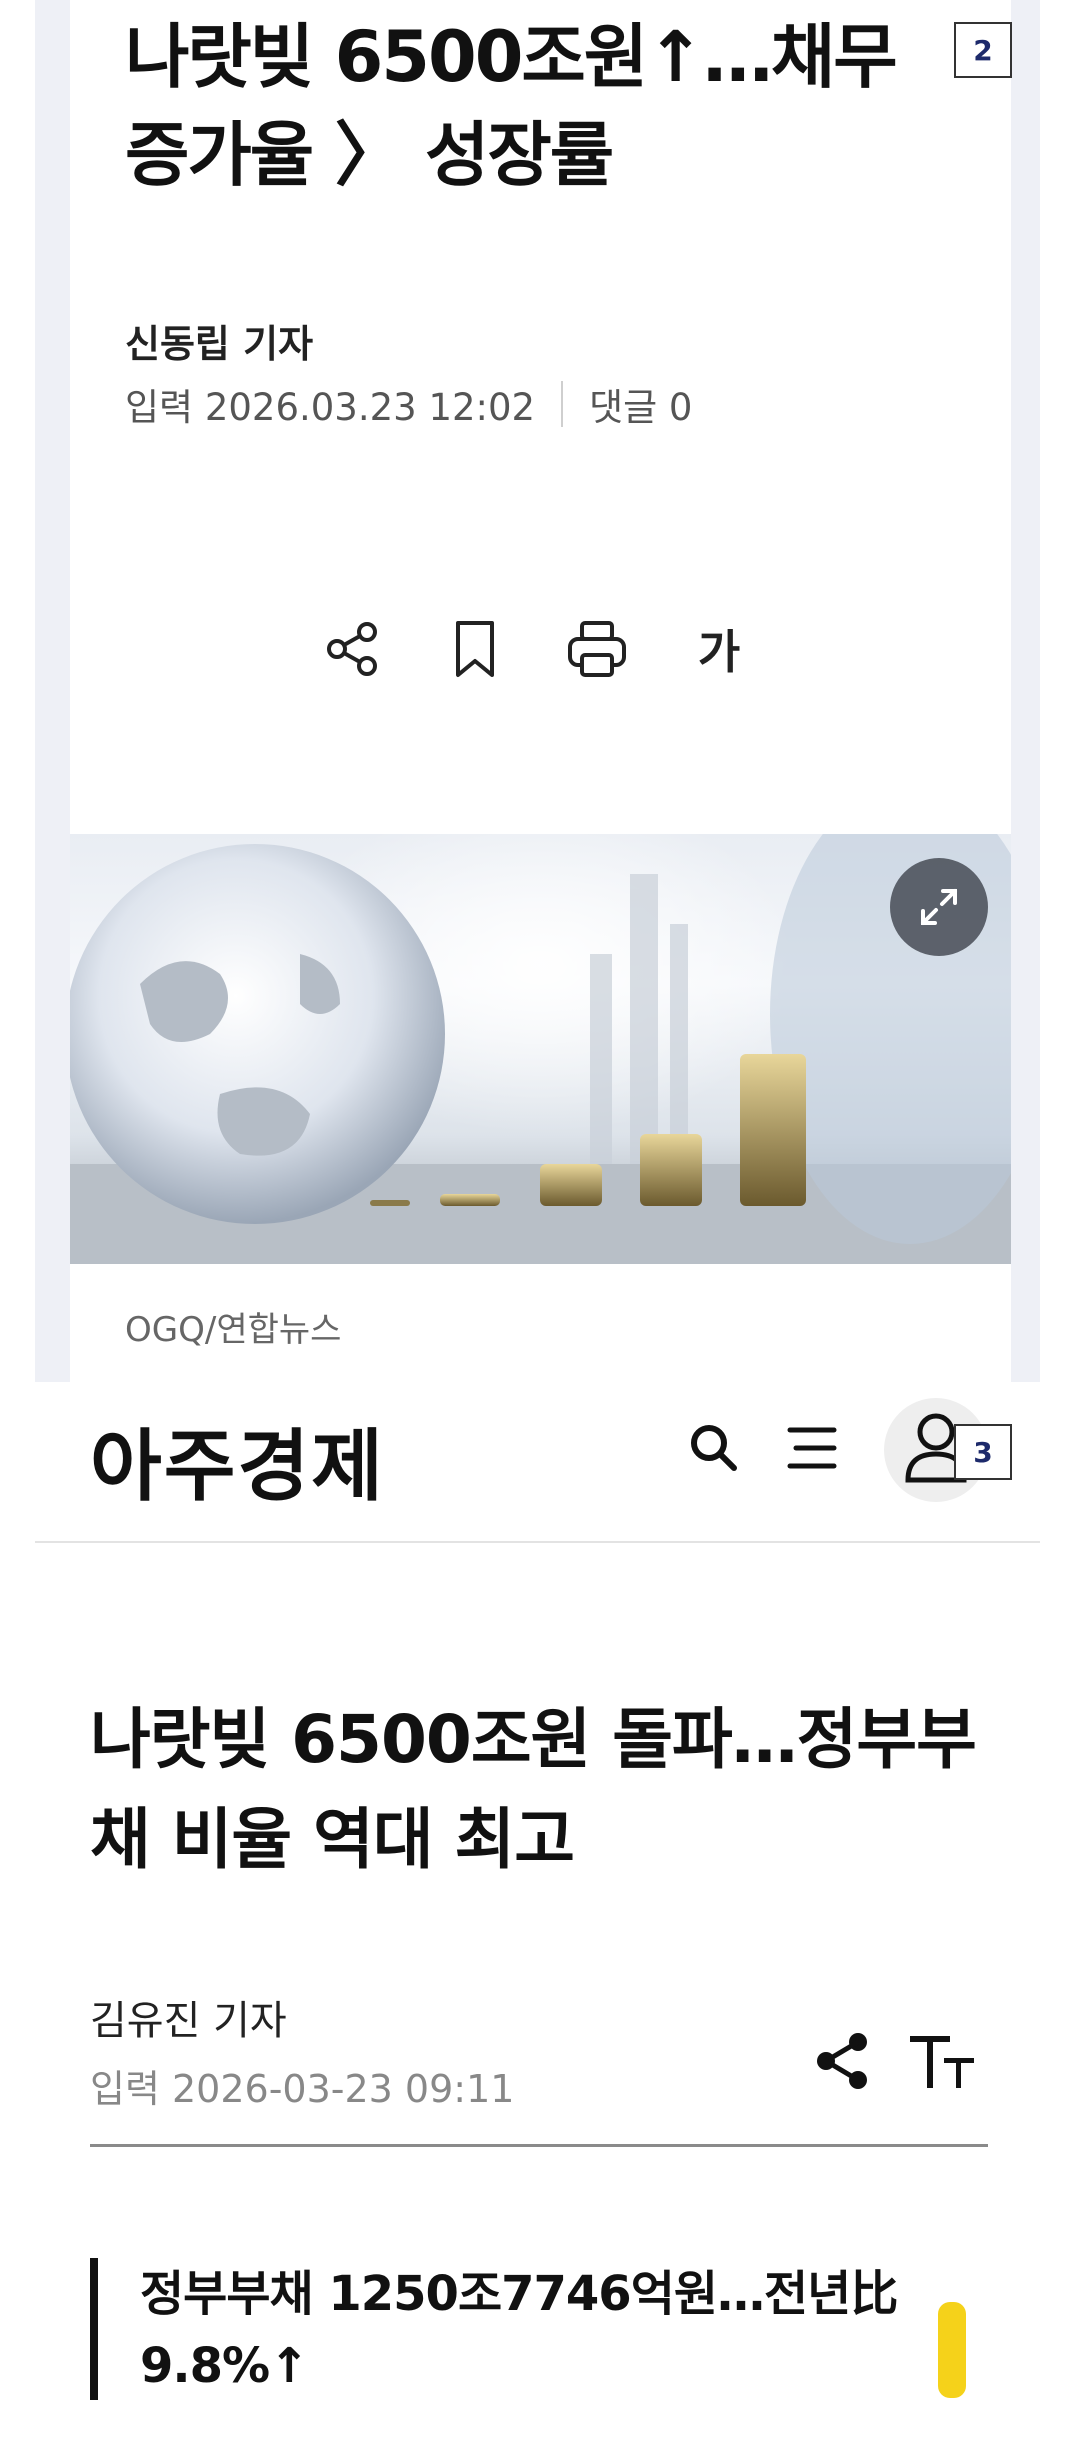 Image resolution: width=1080 pixels, height=2453 pixels. What do you see at coordinates (983, 50) in the screenshot?
I see `panel-number-label: 2` at bounding box center [983, 50].